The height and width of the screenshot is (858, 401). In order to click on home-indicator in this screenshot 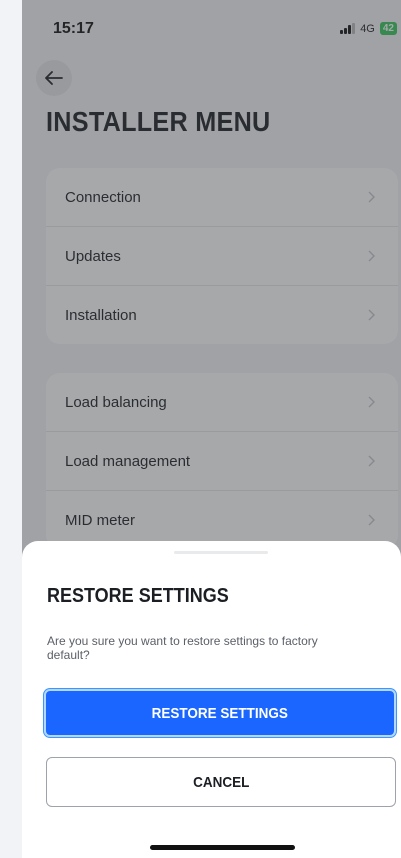, I will do `click(222, 847)`.